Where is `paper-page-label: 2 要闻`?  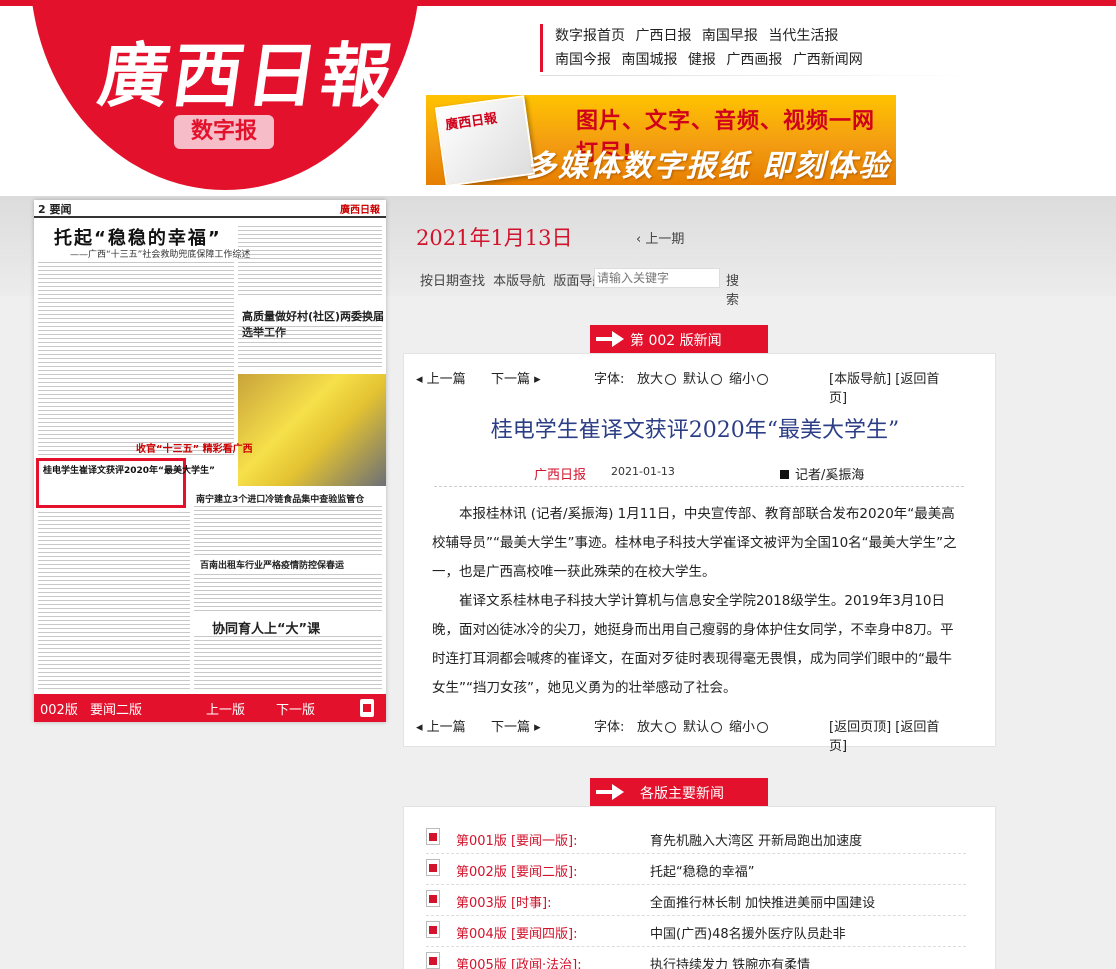 paper-page-label: 2 要闻 is located at coordinates (55, 209).